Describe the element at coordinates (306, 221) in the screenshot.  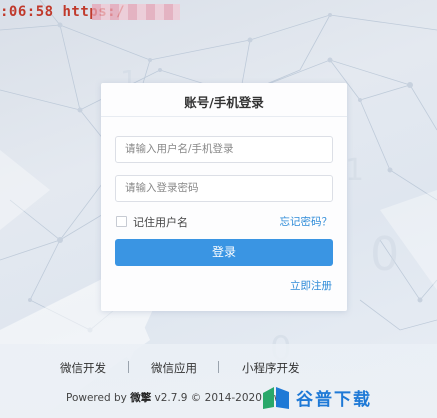
I see `forgot-password-link: 忘记密码？` at that location.